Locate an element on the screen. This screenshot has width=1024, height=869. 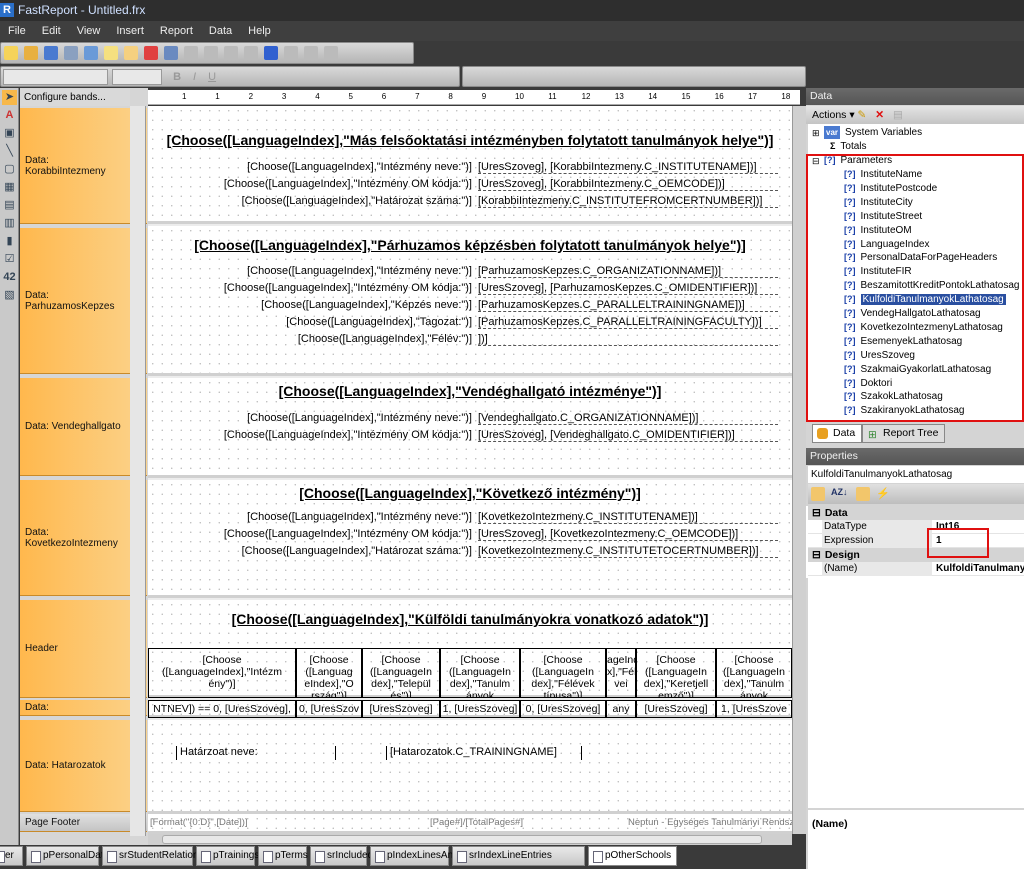
menu-report: Report is located at coordinates (176, 31).